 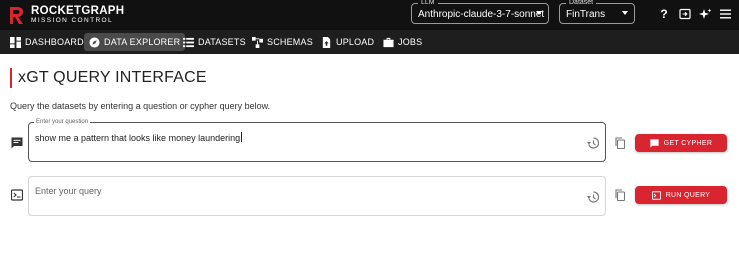 I want to click on nav-data-explorer-label: DATA EXPLORER, so click(x=142, y=42).